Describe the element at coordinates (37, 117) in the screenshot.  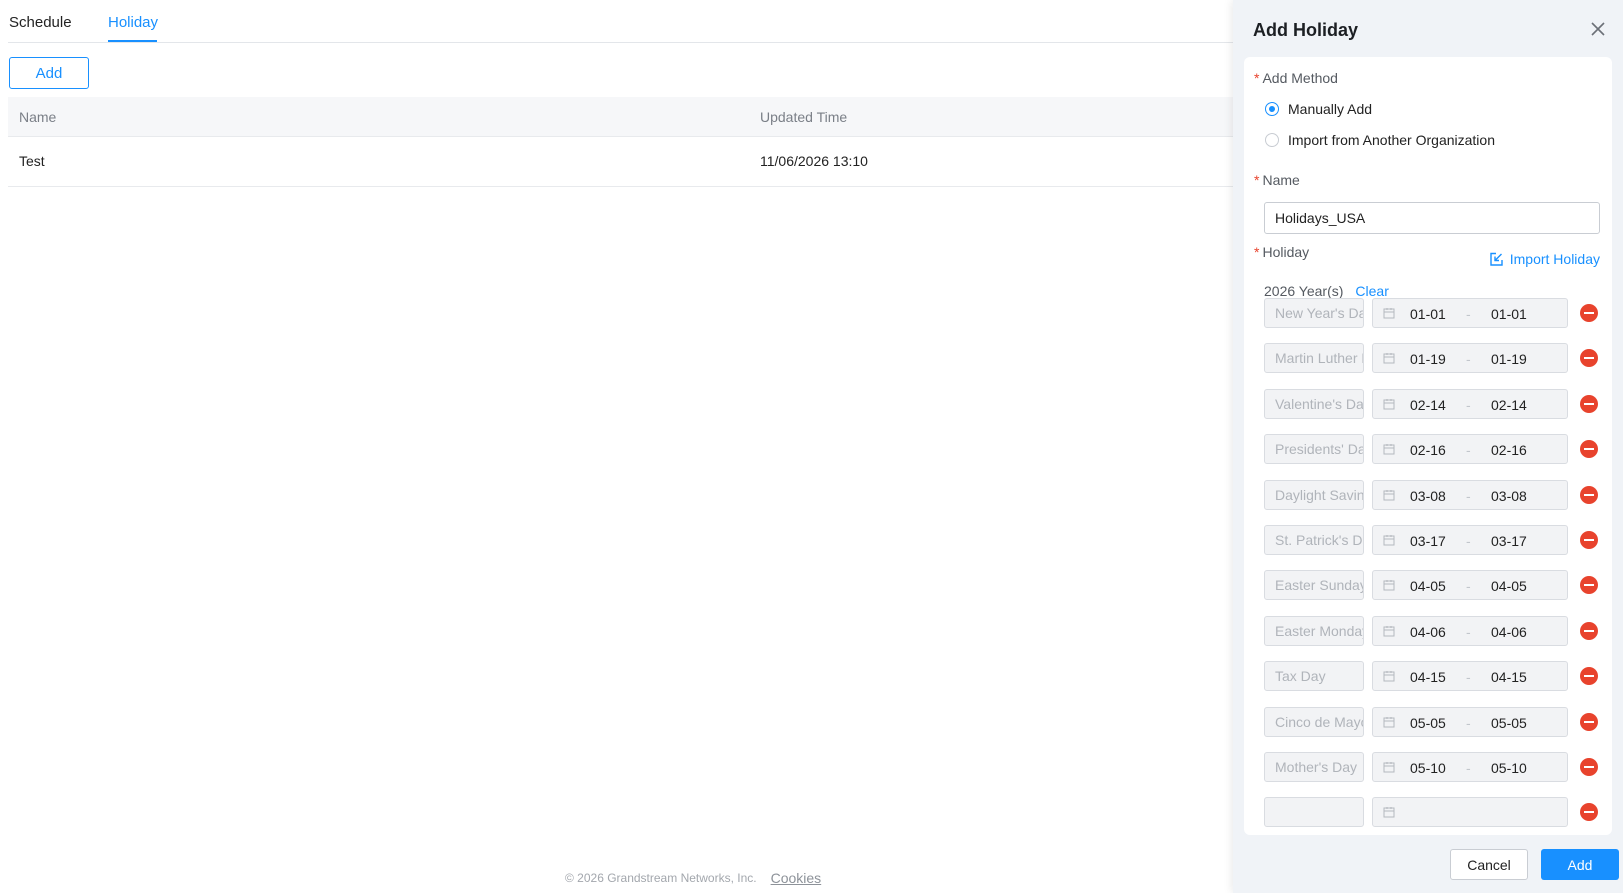
I see `column-header-name: Name` at that location.